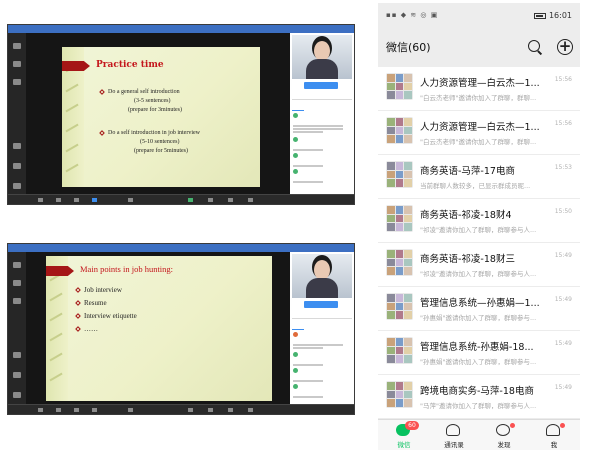 This screenshot has height=450, width=600. What do you see at coordinates (554, 445) in the screenshot?
I see `tab-label: 我` at bounding box center [554, 445].